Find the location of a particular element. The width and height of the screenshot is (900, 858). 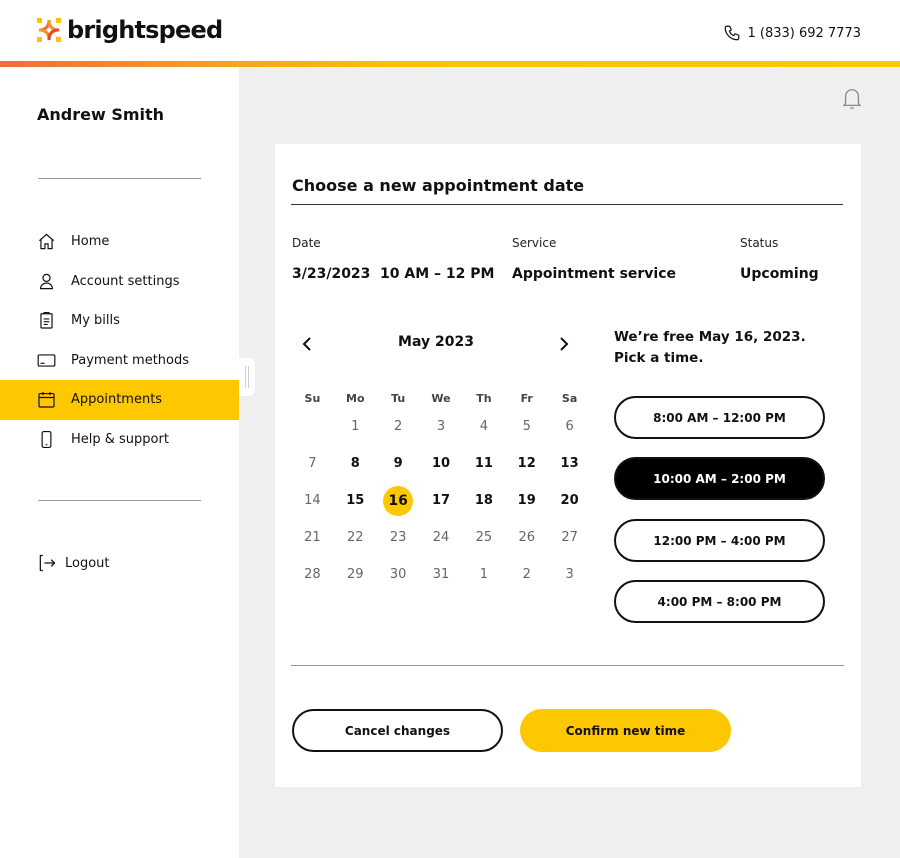

calendar-day: 20 is located at coordinates (569, 500).